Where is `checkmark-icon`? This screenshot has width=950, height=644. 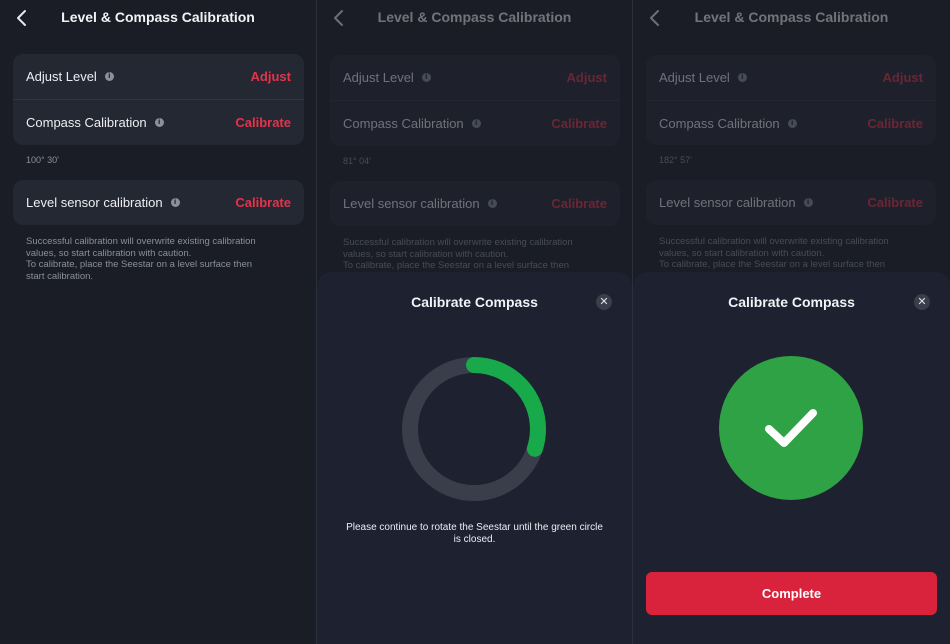
checkmark-icon is located at coordinates (791, 428).